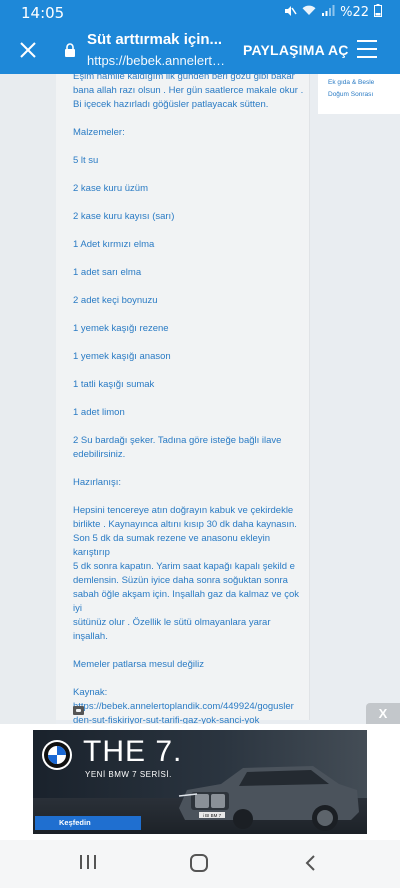 The image size is (400, 888). What do you see at coordinates (124, 216) in the screenshot?
I see `ingredient-item: 2 kase kuru kayısı (sarı)` at bounding box center [124, 216].